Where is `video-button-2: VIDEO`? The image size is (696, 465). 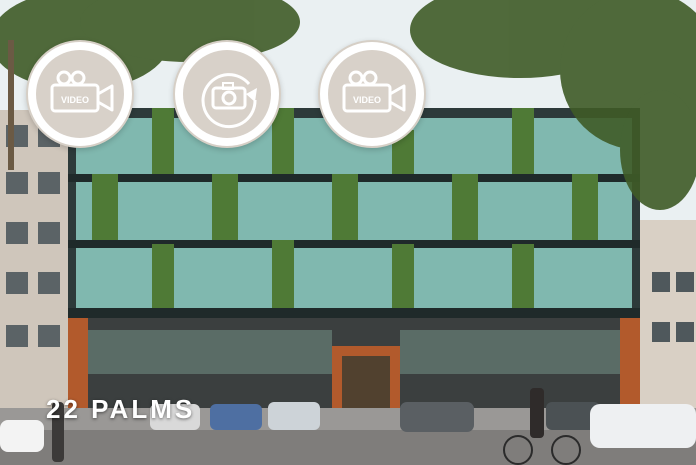 video-button-2: VIDEO is located at coordinates (372, 94).